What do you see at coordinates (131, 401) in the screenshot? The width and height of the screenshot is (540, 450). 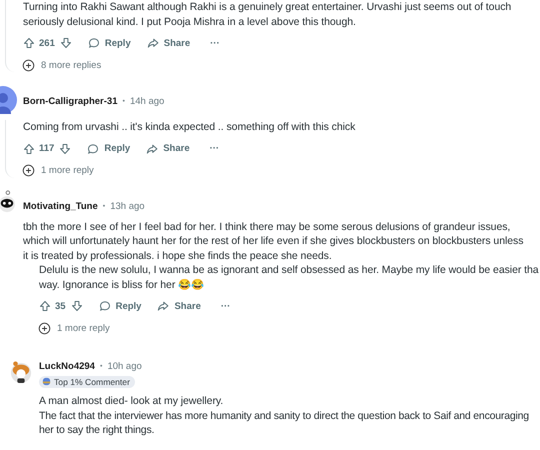 I see `comment-text: A man almost died- look at my jewellery.` at bounding box center [131, 401].